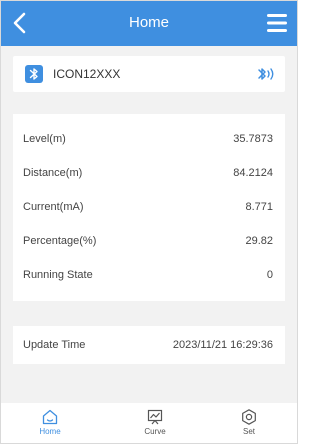  What do you see at coordinates (149, 275) in the screenshot?
I see `data-row-running-state: Running State 0` at bounding box center [149, 275].